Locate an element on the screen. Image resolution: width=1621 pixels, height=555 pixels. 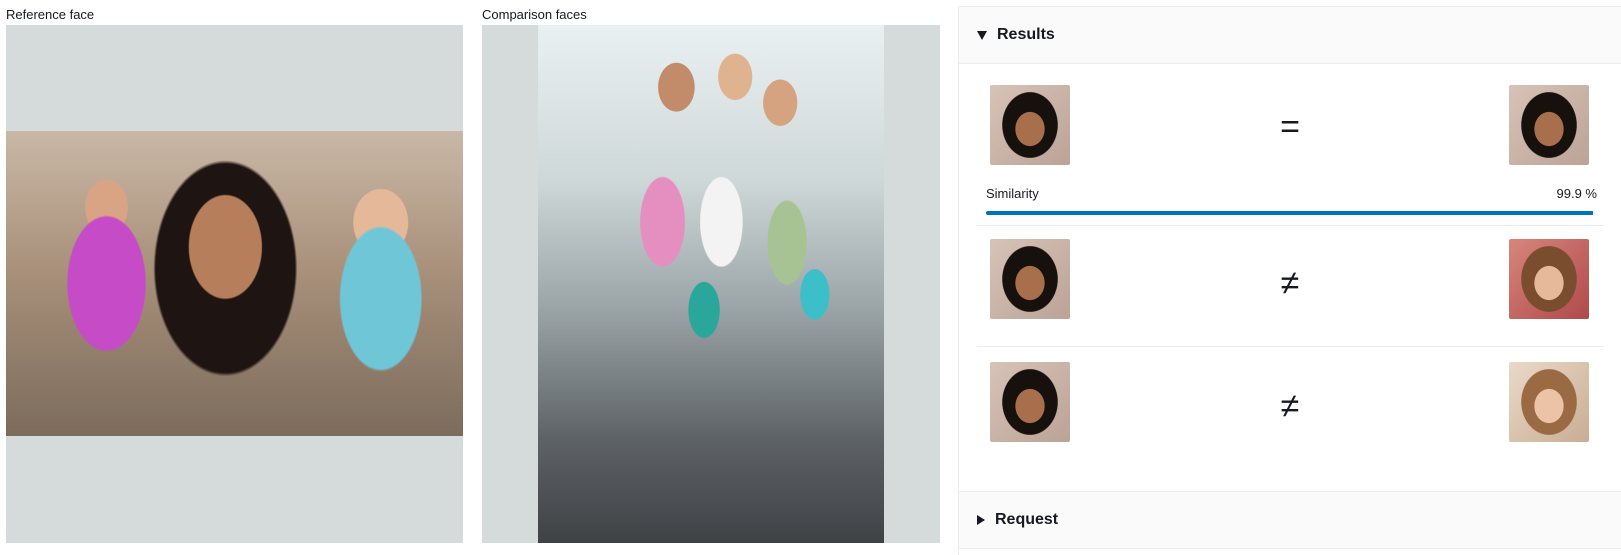
results-section-header: Results is located at coordinates (1290, 35).